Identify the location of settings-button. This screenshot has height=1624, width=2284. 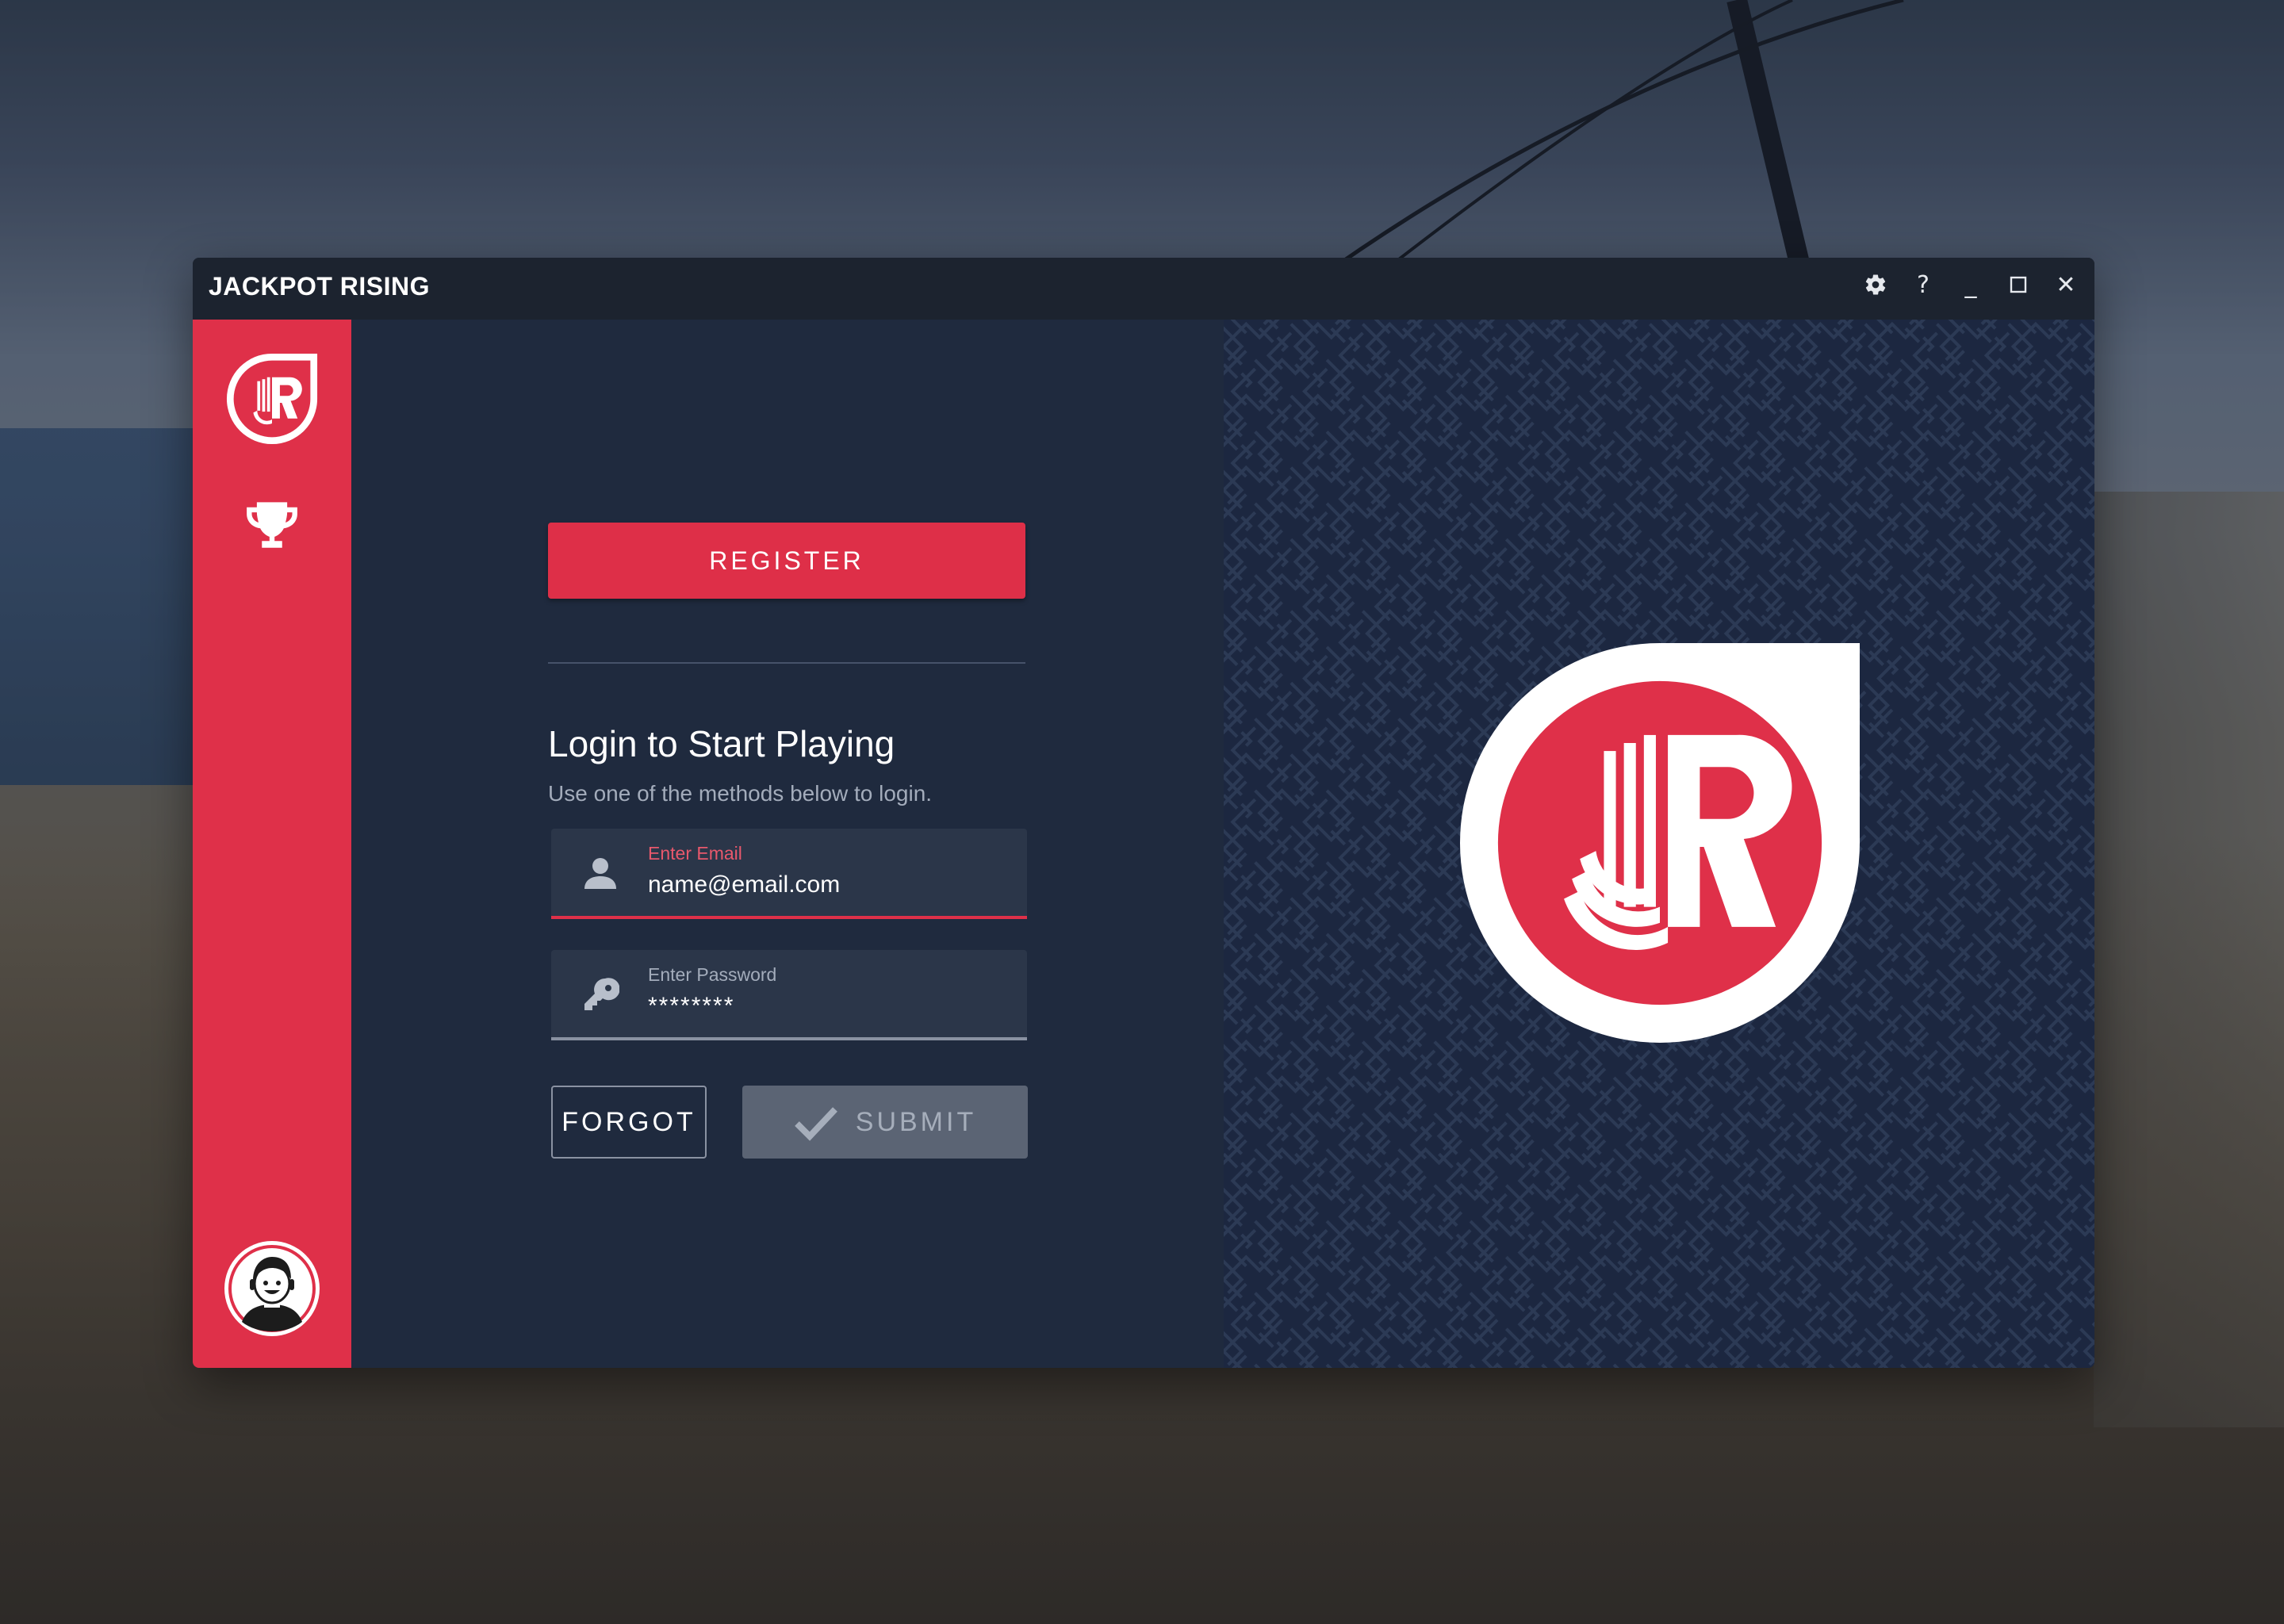
(1875, 284).